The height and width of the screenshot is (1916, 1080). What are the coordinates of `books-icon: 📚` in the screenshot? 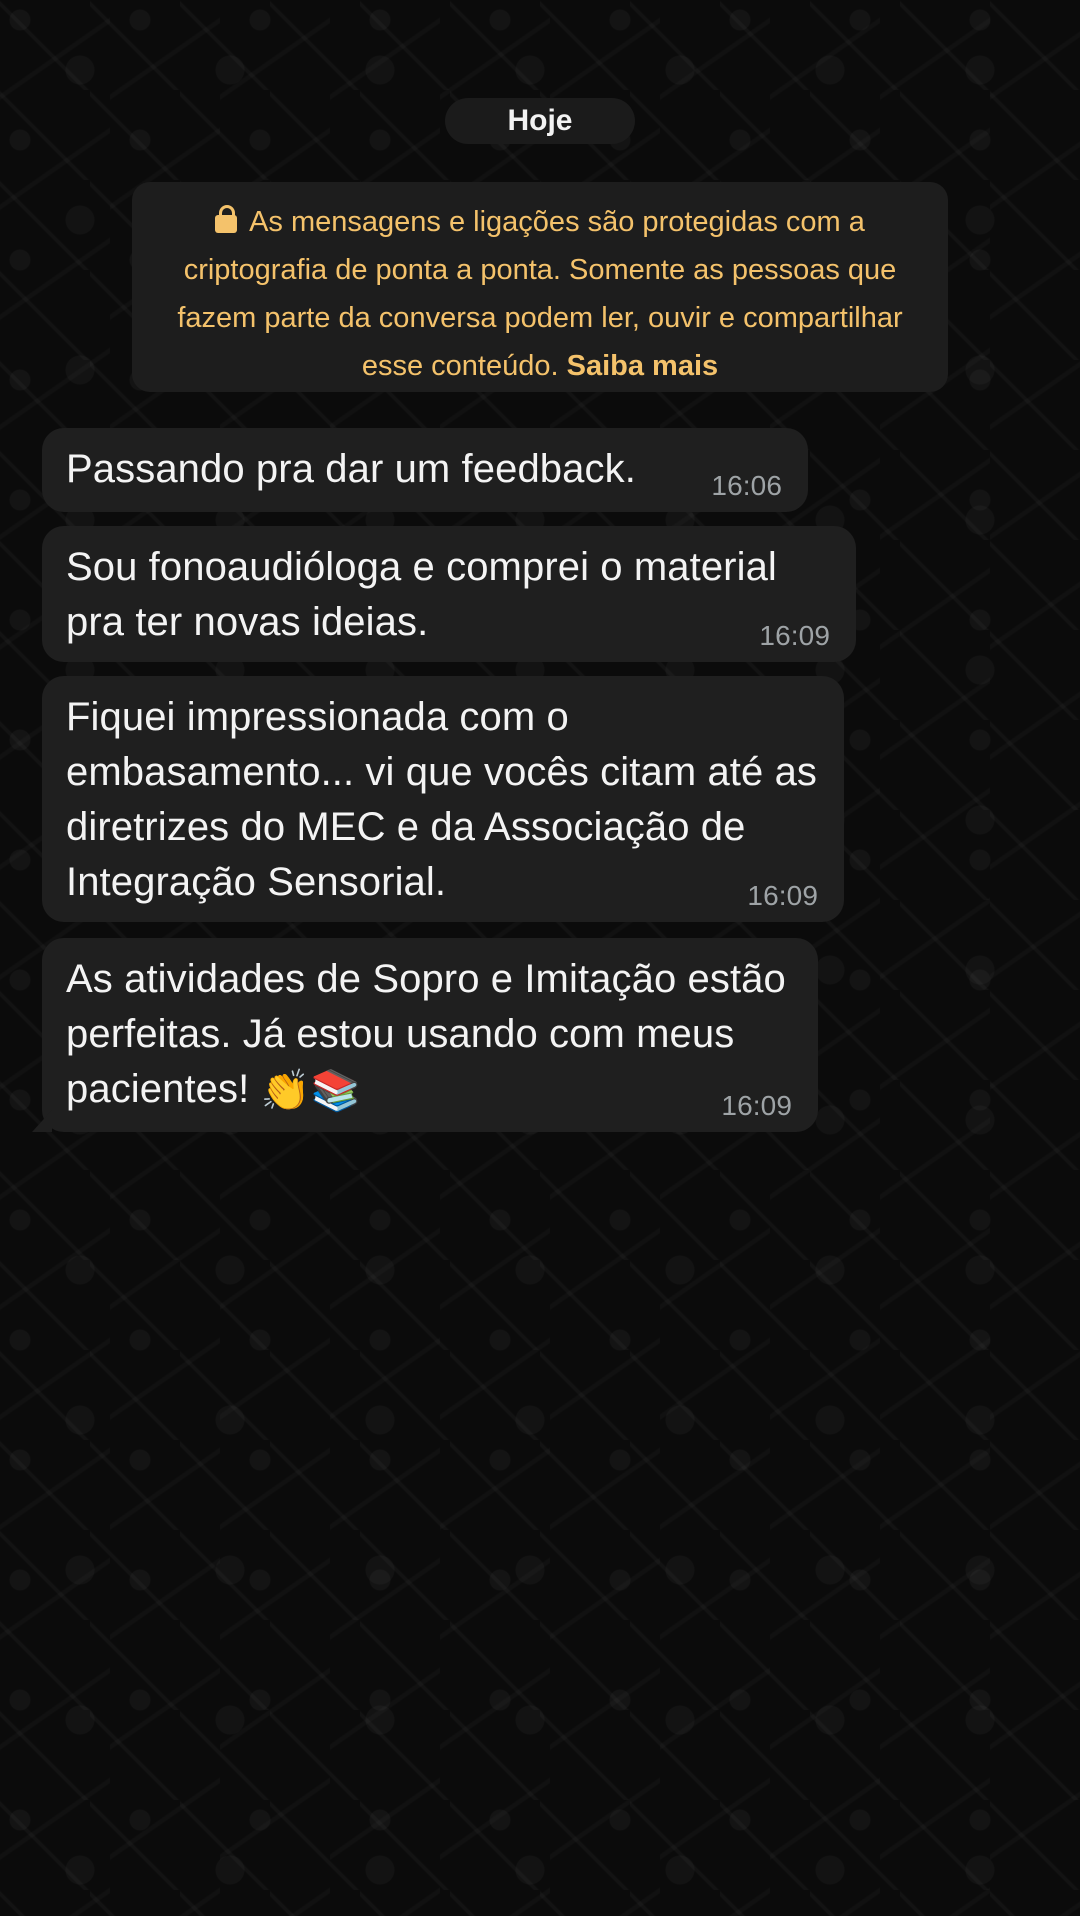 It's located at (335, 1091).